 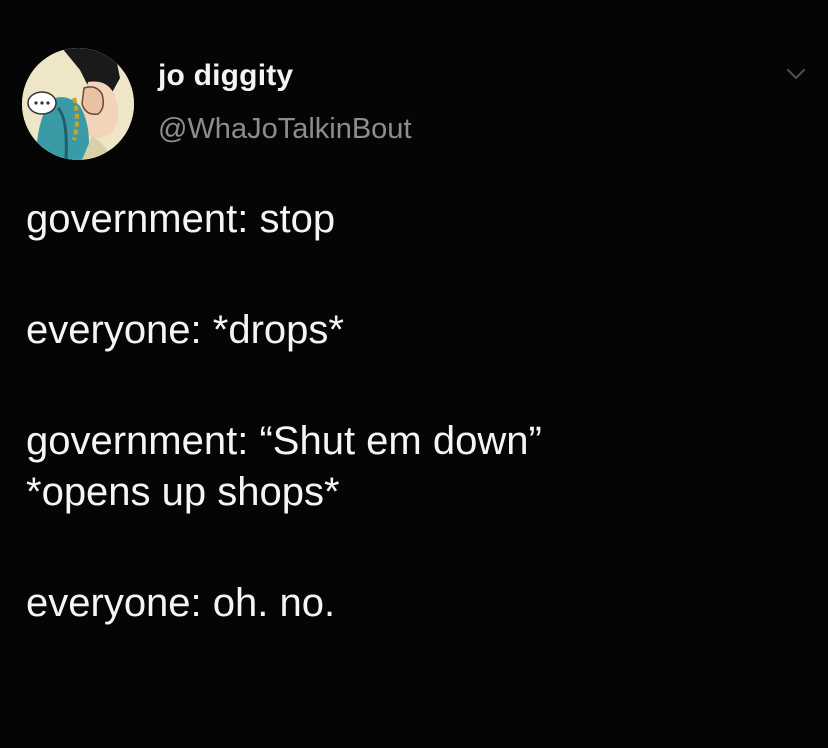 I want to click on tweet-line: everyone: oh. no., so click(x=181, y=603).